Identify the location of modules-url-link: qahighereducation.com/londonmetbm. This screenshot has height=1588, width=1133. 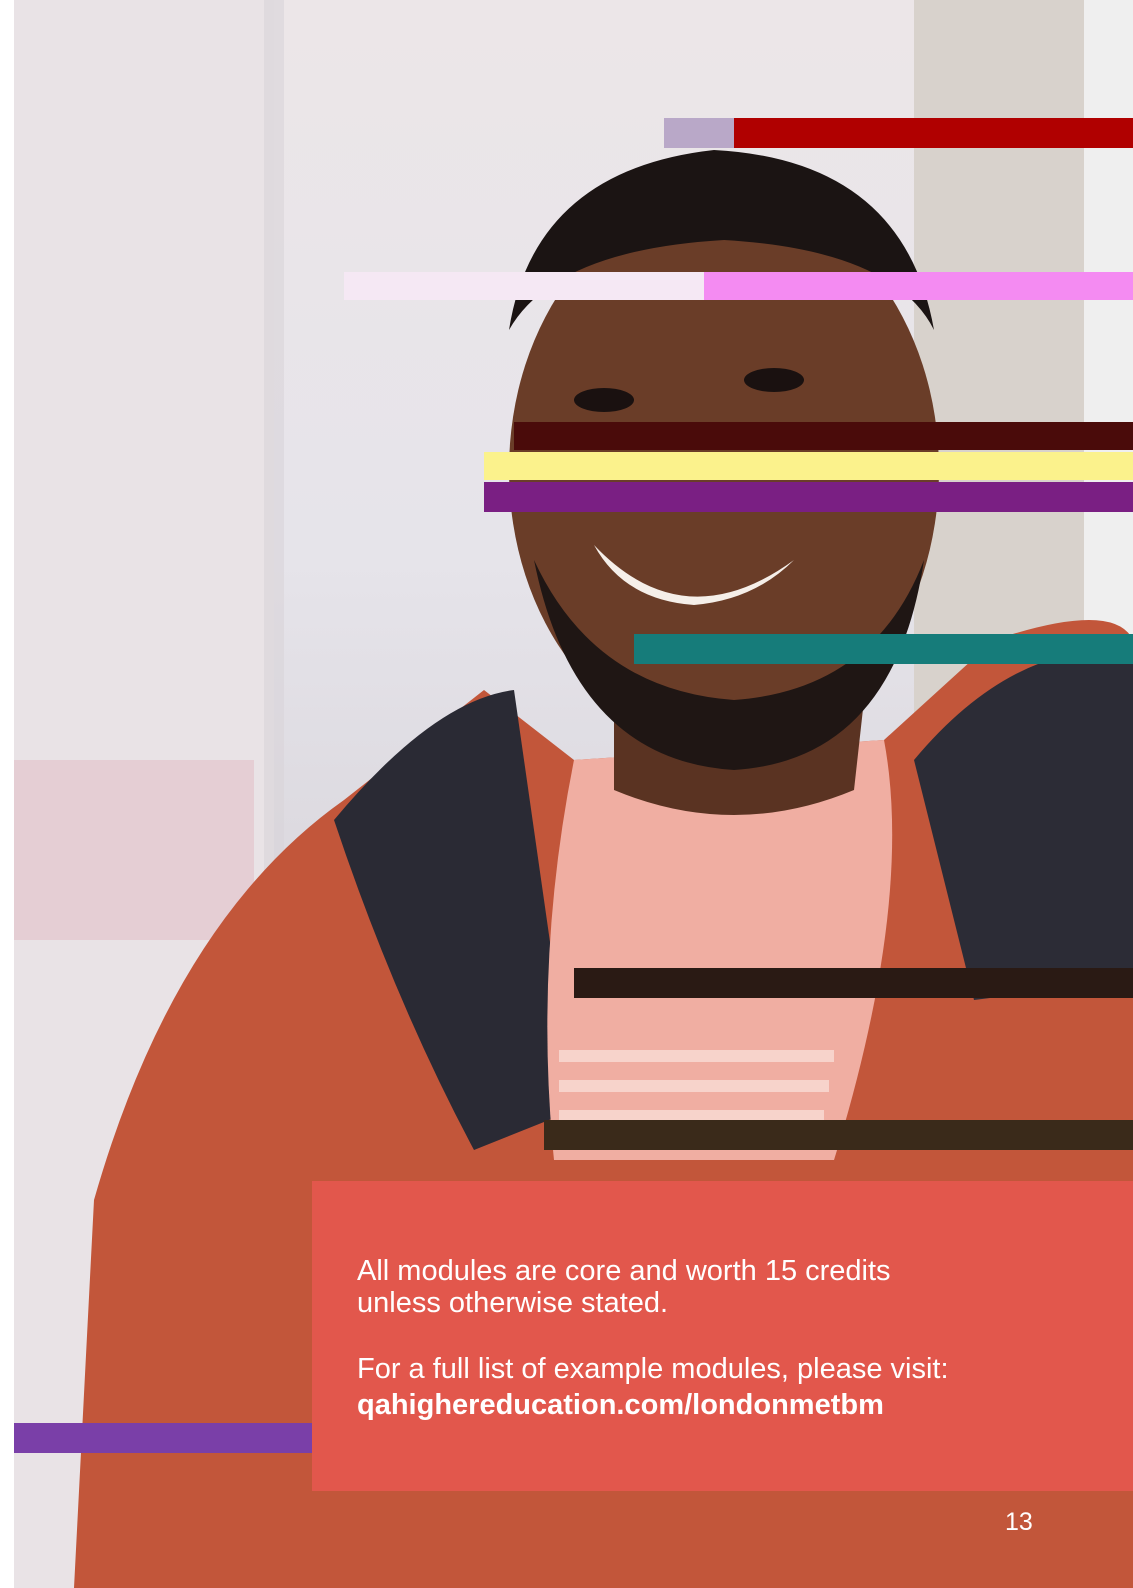
(725, 1405).